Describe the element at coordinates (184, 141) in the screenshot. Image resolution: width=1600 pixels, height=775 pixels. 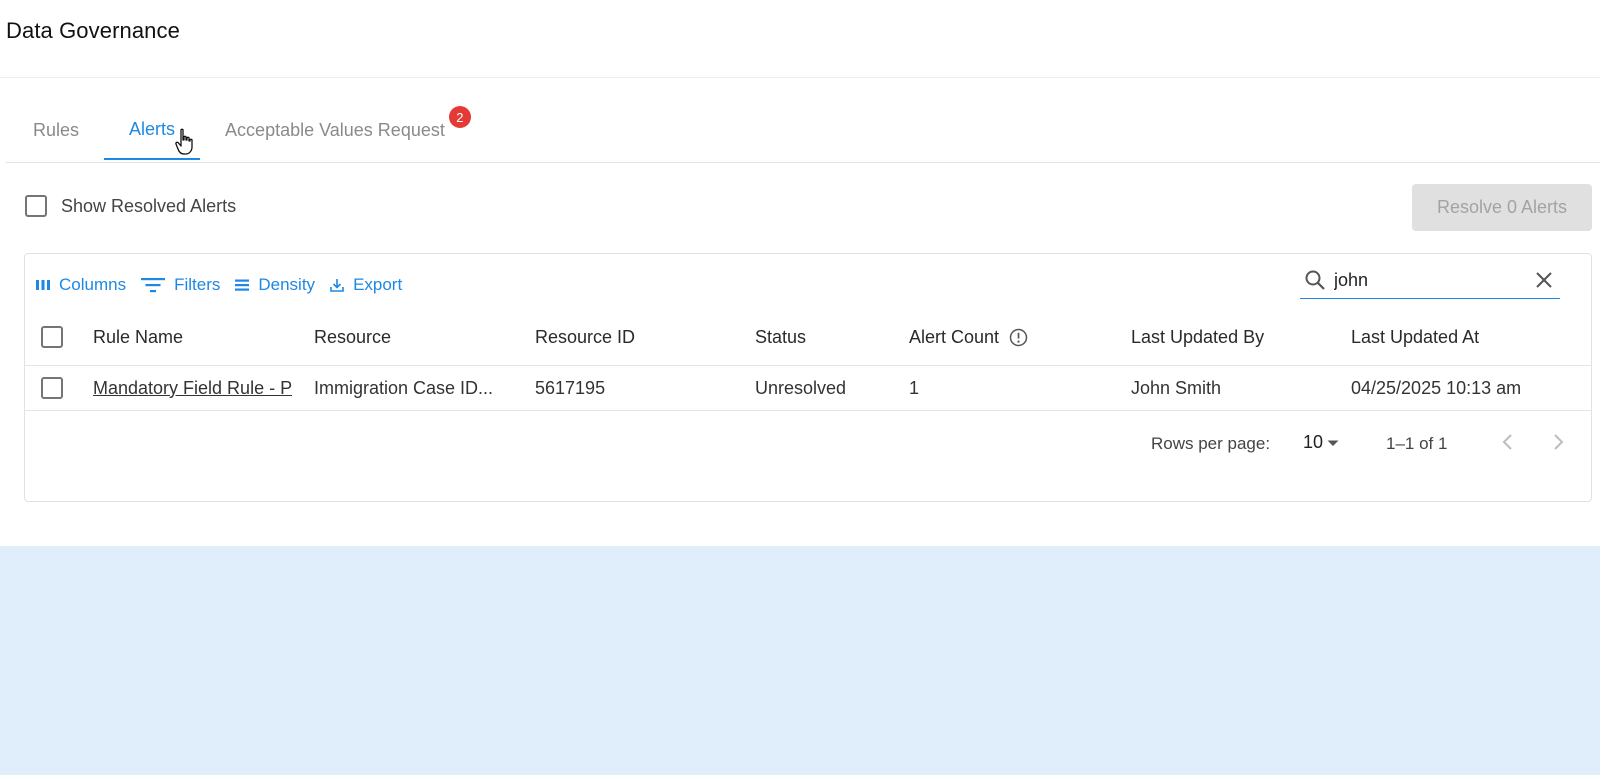
I see `hand-cursor-icon` at that location.